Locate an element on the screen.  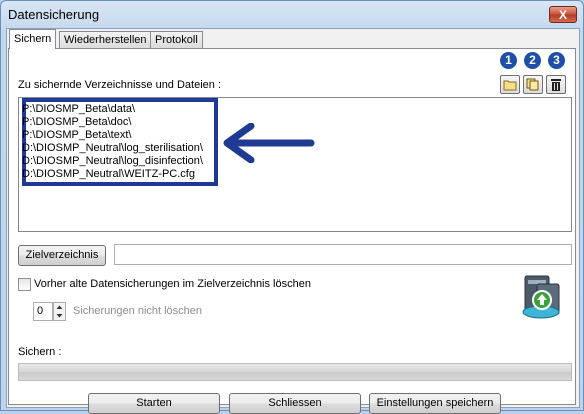
badge-1: 1 is located at coordinates (508, 60).